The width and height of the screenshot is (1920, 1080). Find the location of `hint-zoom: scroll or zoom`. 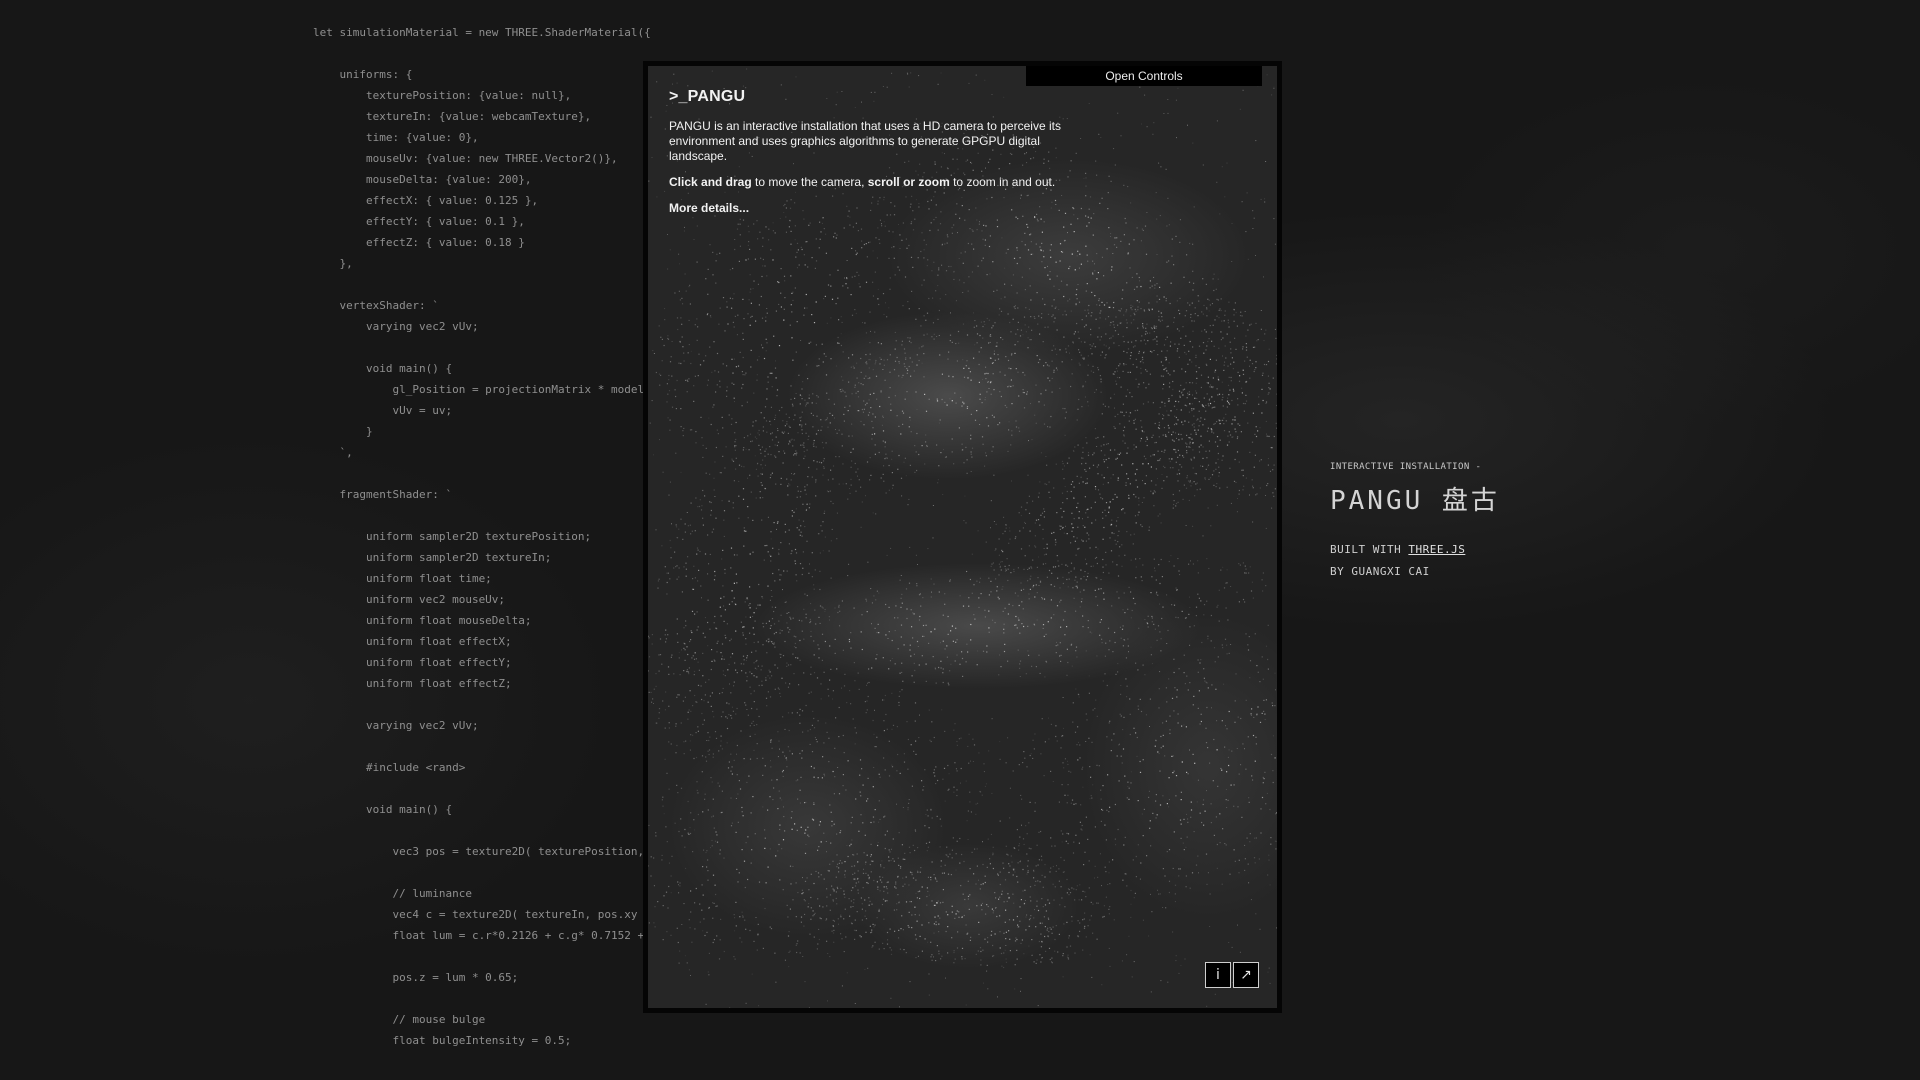

hint-zoom: scroll or zoom is located at coordinates (908, 182).